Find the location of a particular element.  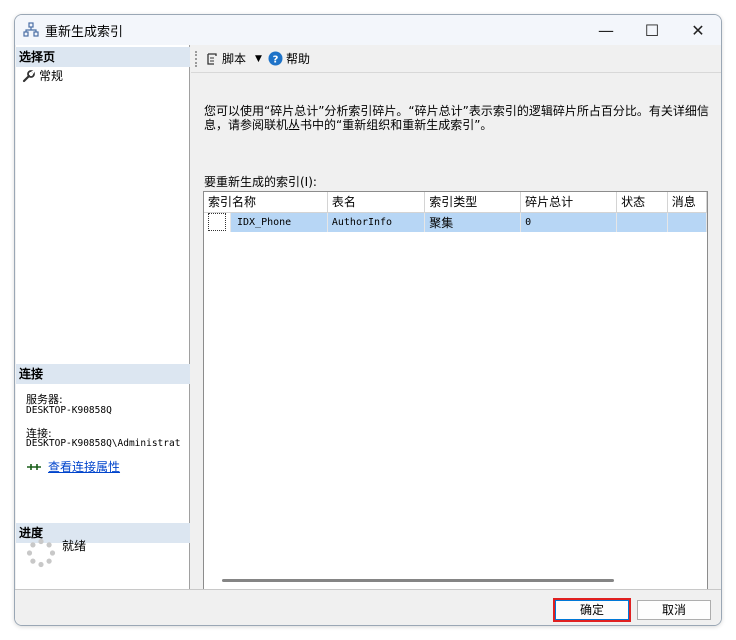

page-item-general: 常规 is located at coordinates (42, 75).